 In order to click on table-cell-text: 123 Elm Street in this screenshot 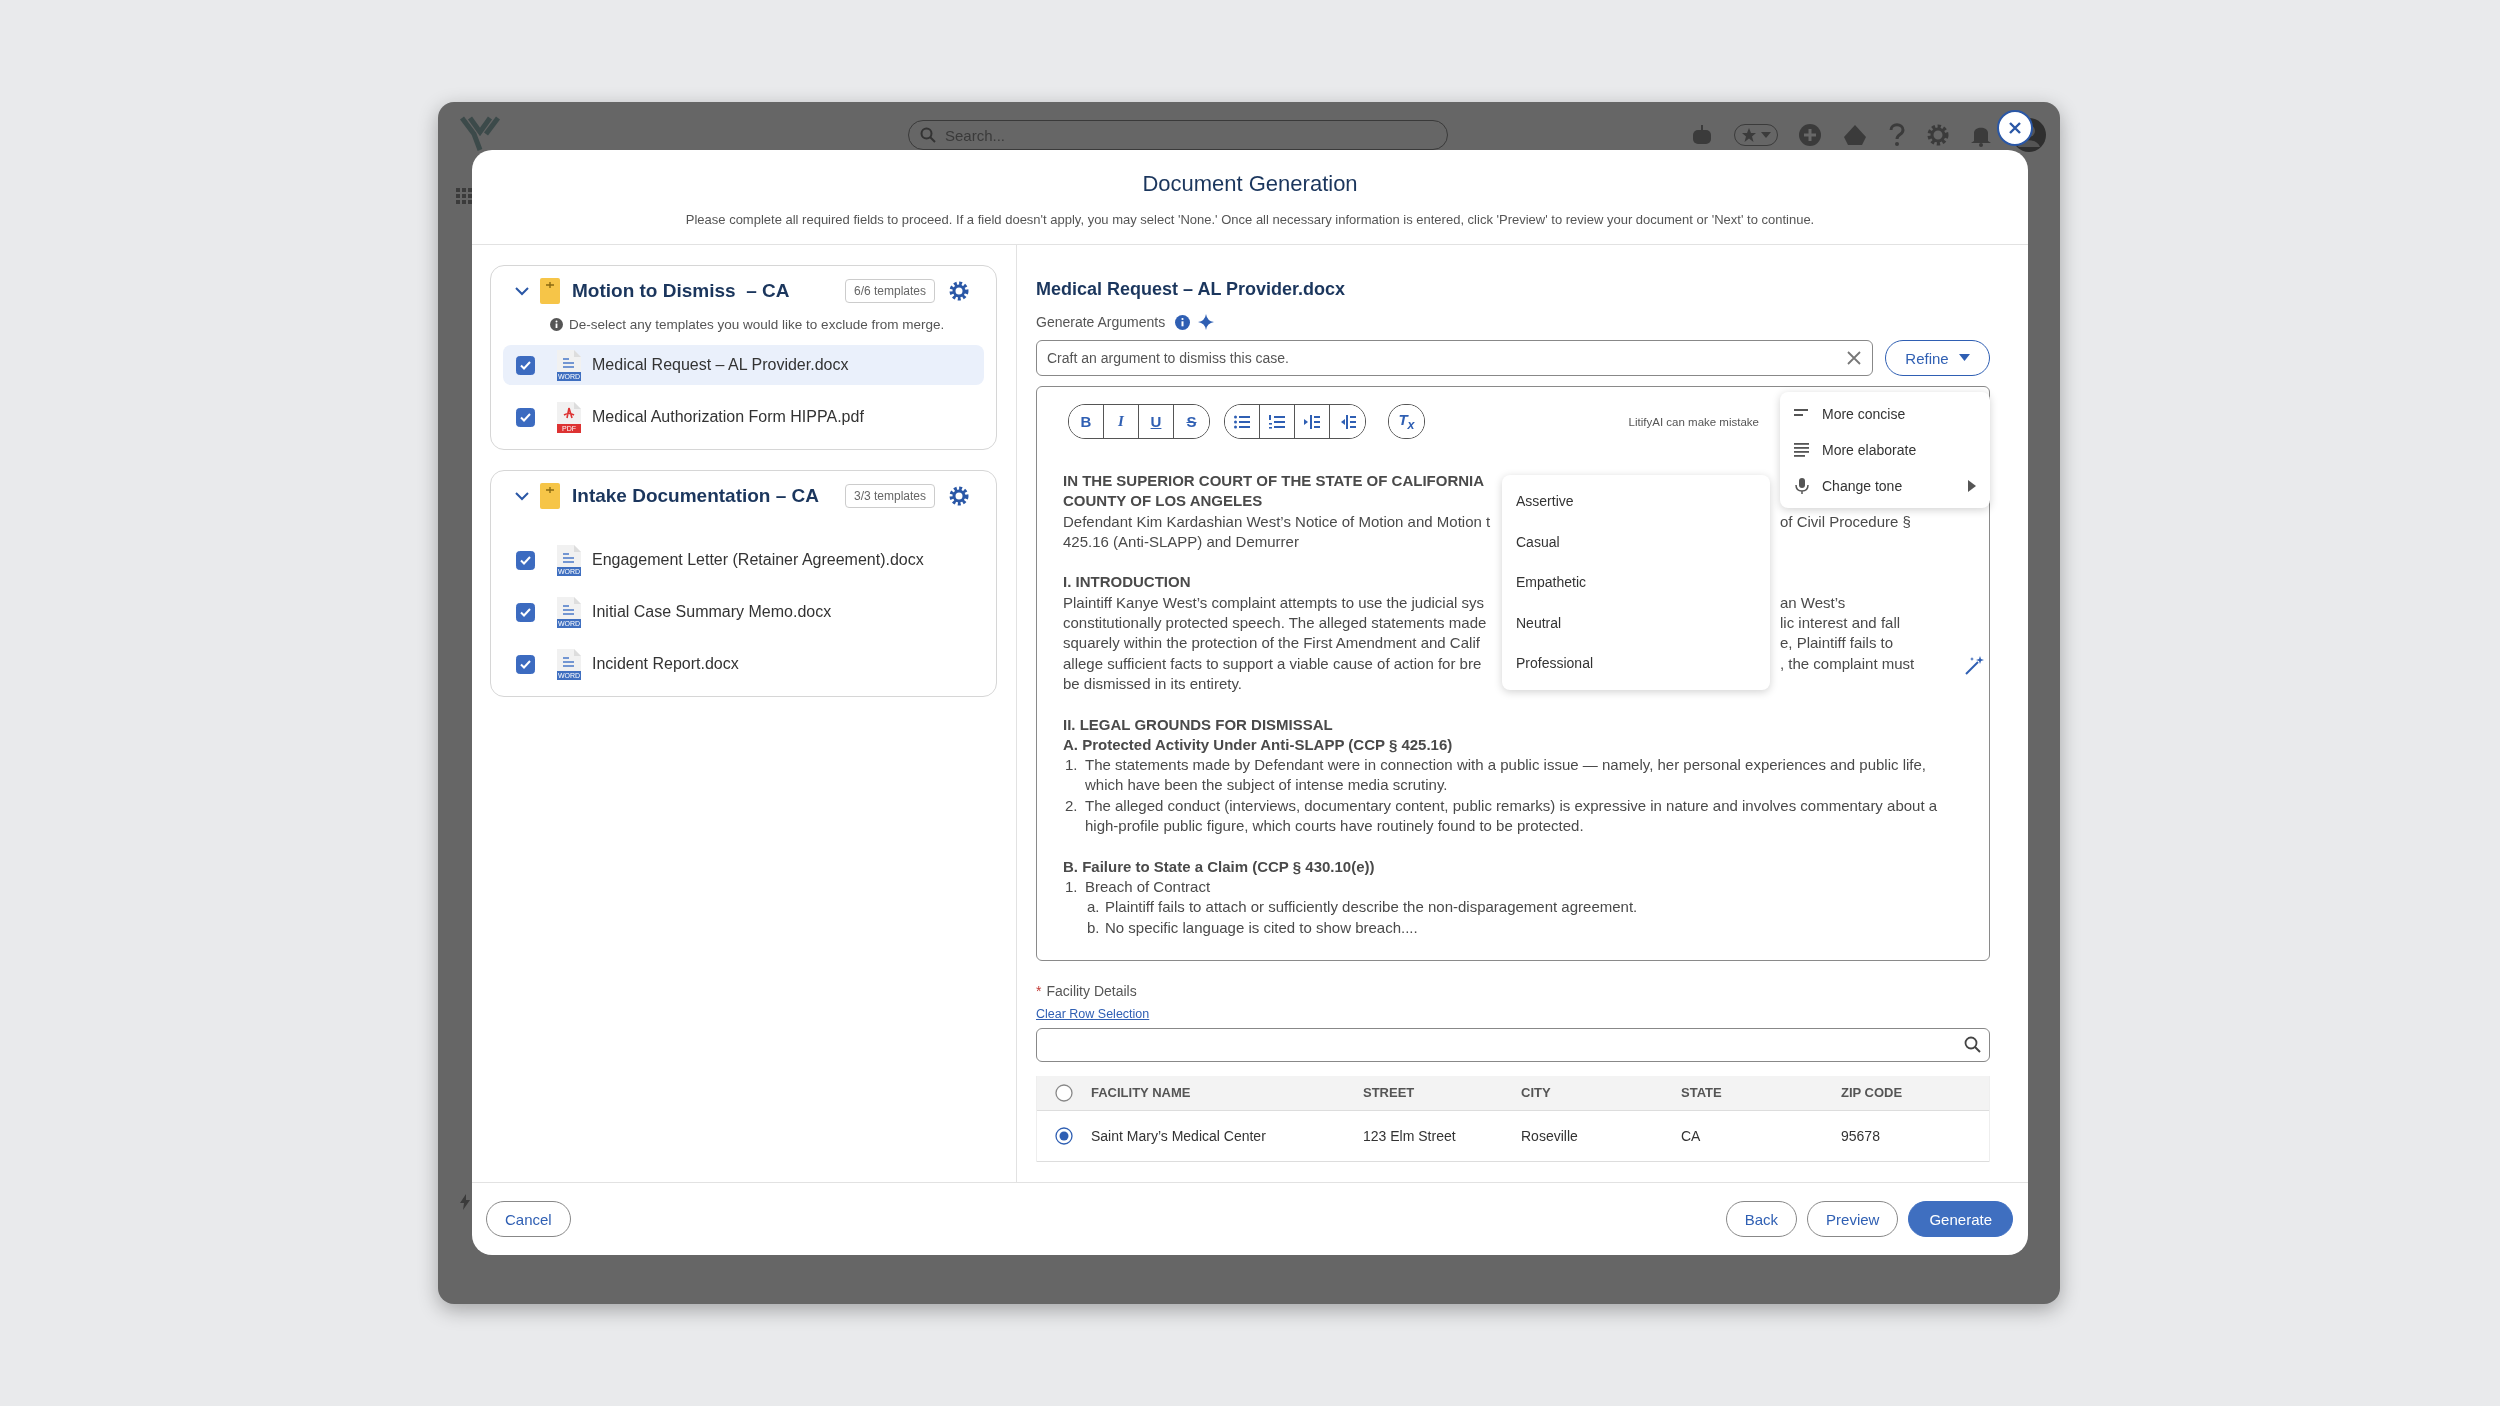, I will do `click(1410, 1135)`.